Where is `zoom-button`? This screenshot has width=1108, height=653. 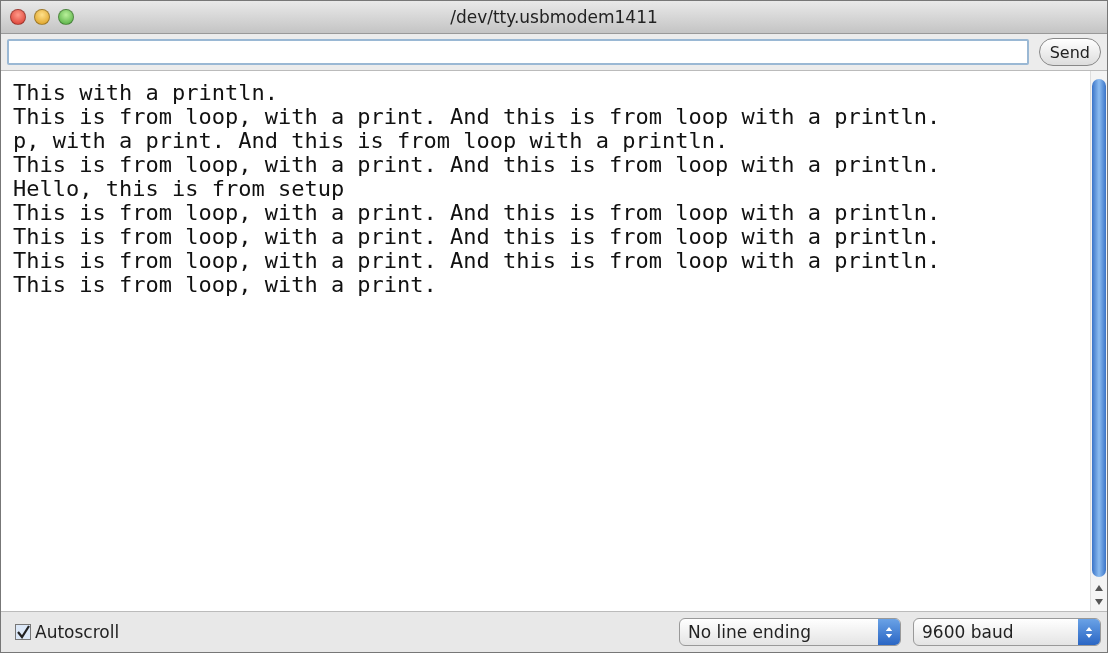
zoom-button is located at coordinates (66, 17).